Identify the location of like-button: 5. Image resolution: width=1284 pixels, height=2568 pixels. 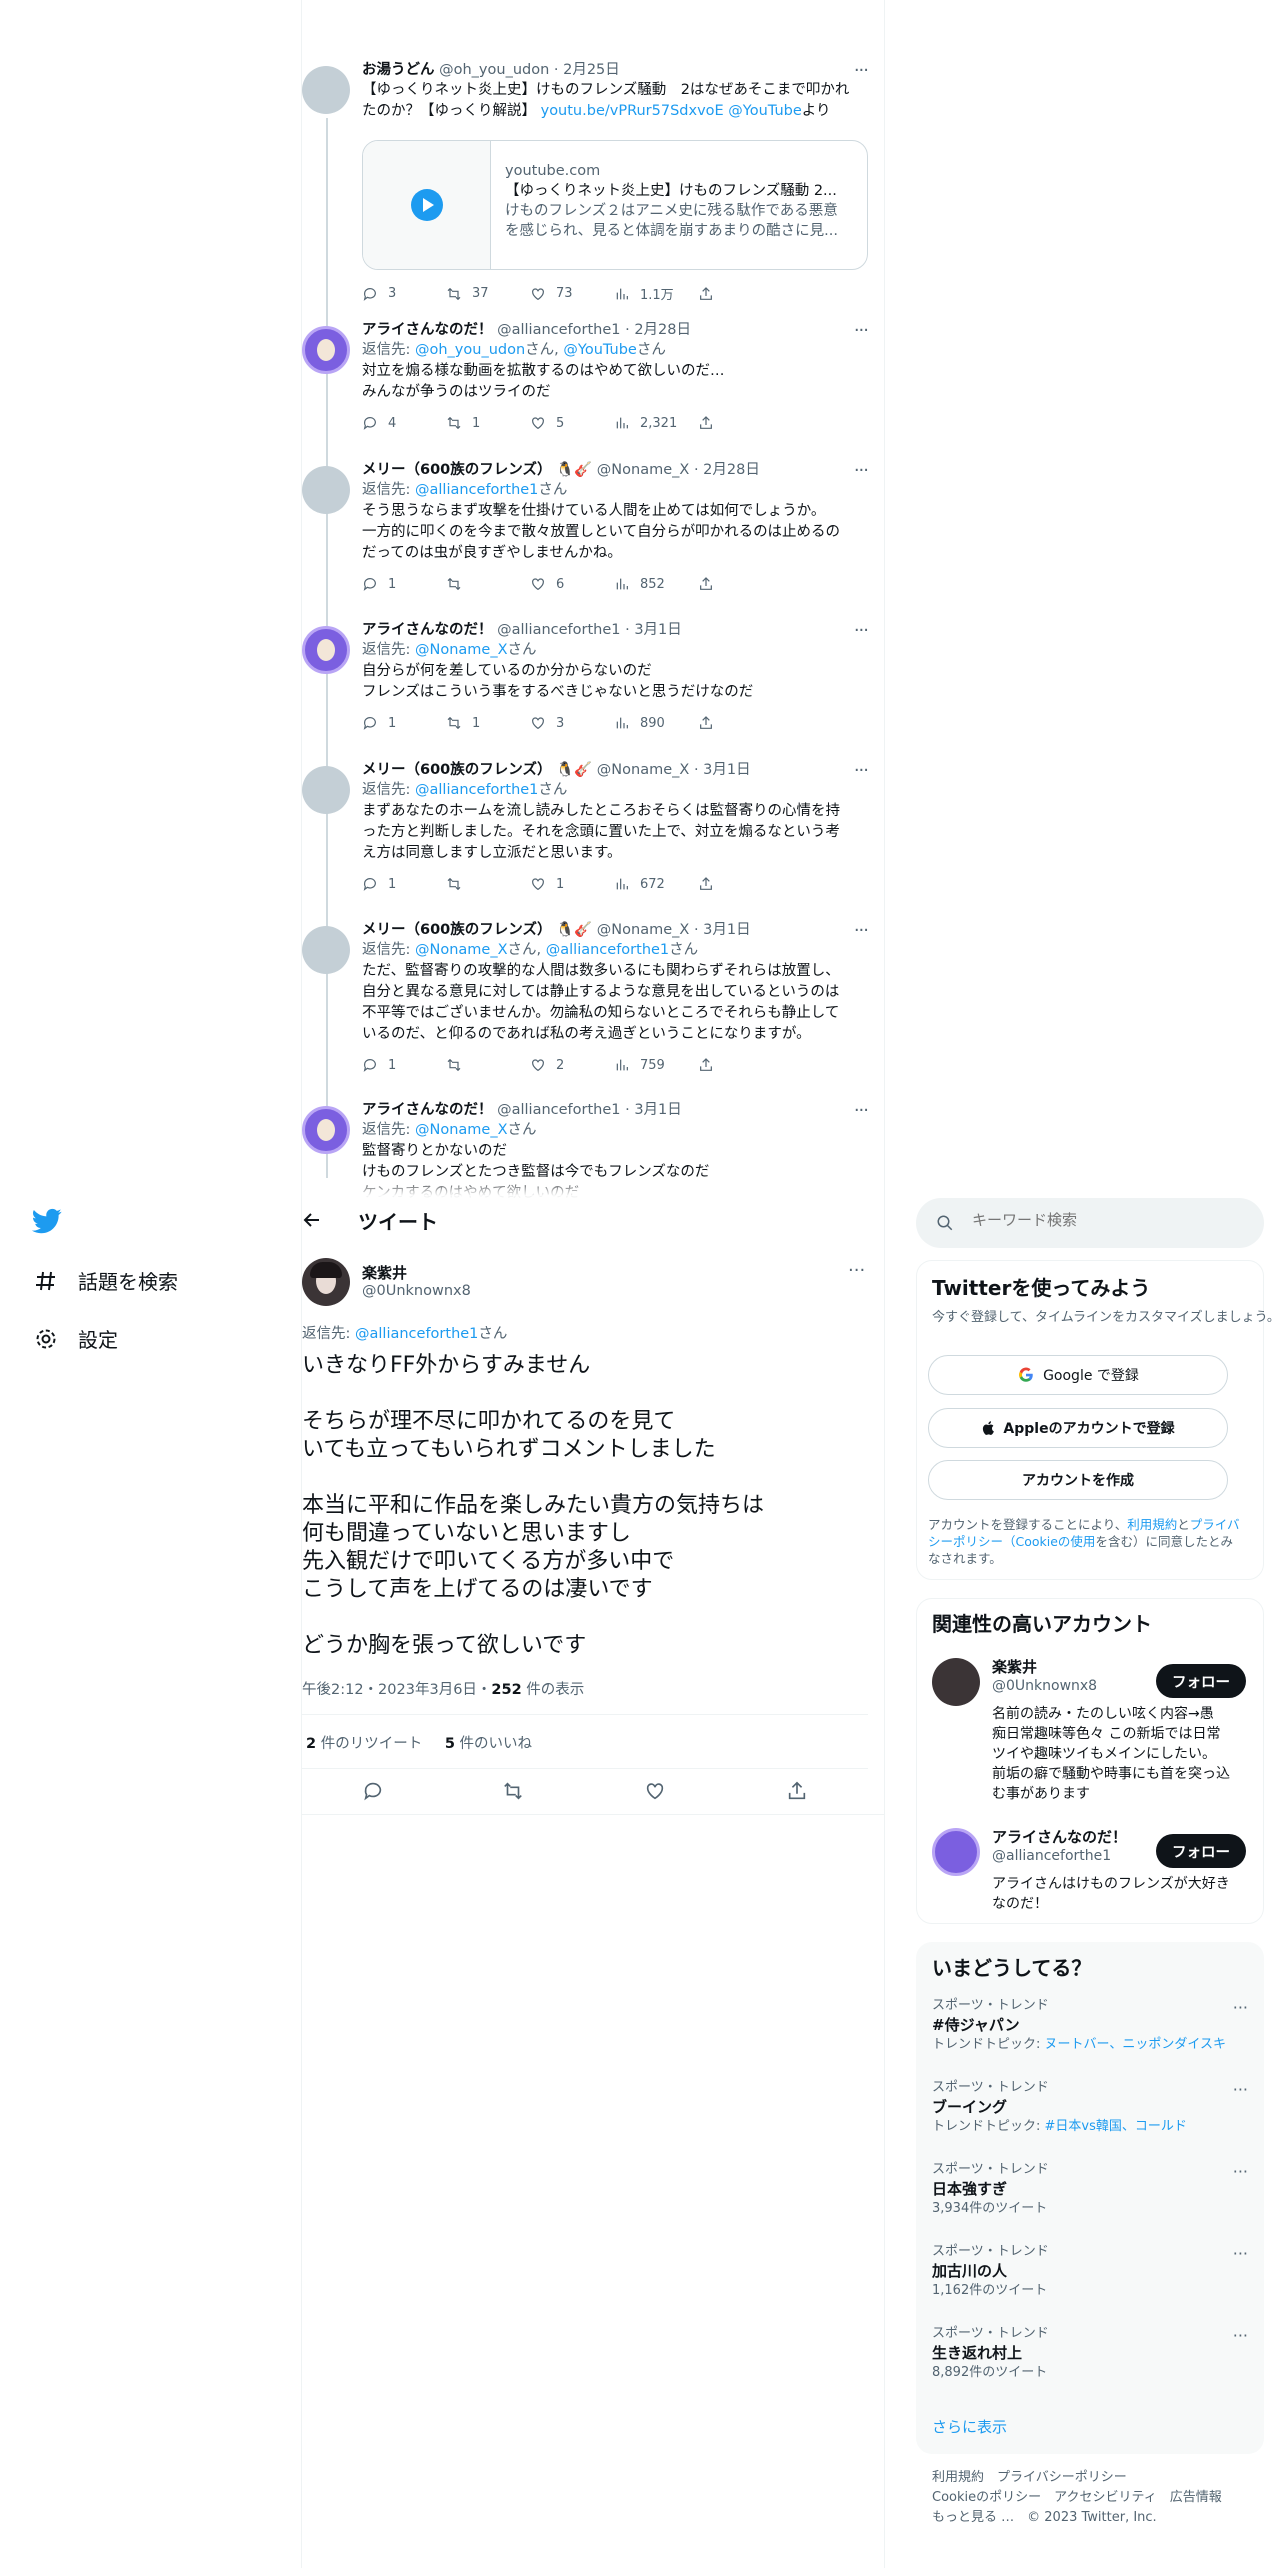
(572, 423).